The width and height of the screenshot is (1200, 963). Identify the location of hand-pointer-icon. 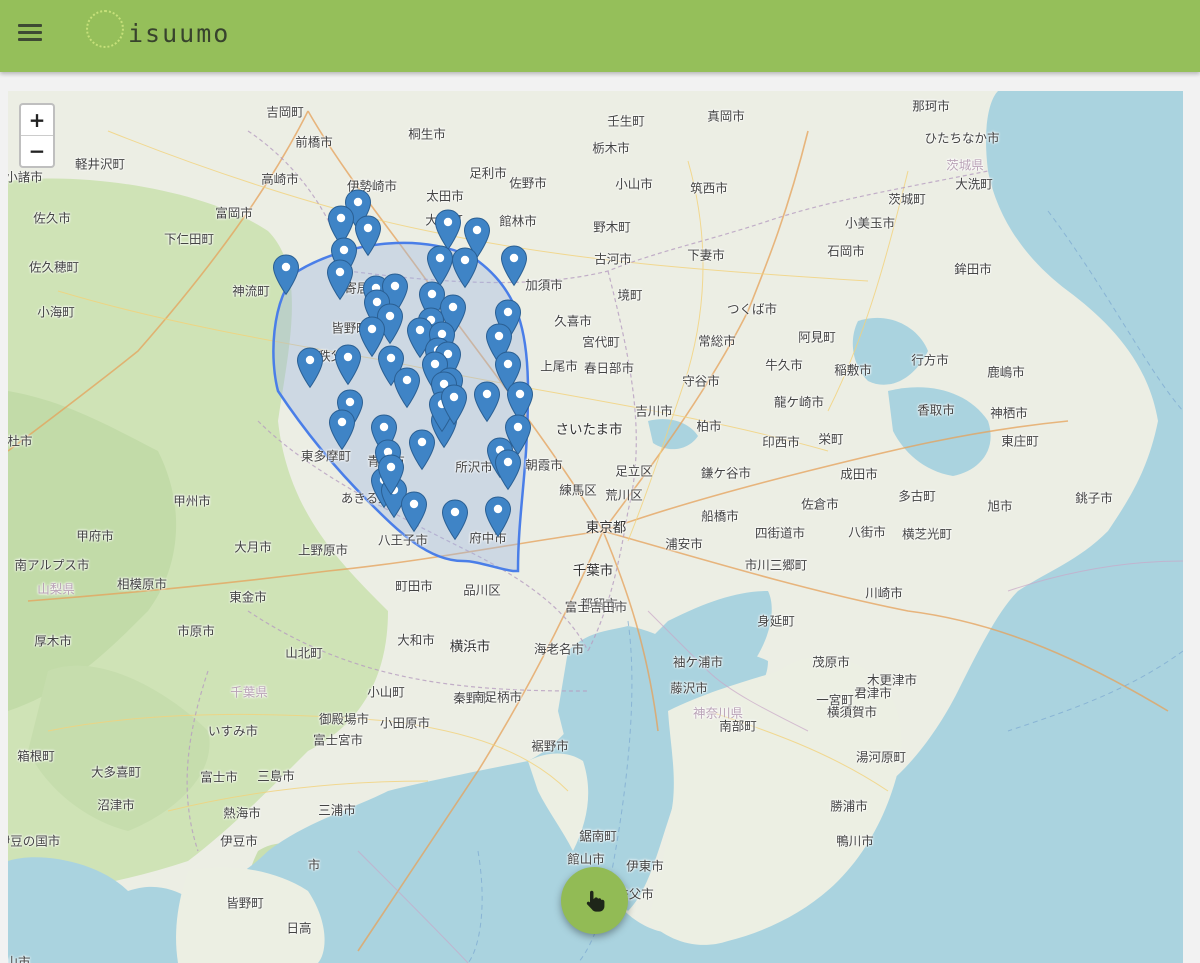
(595, 901).